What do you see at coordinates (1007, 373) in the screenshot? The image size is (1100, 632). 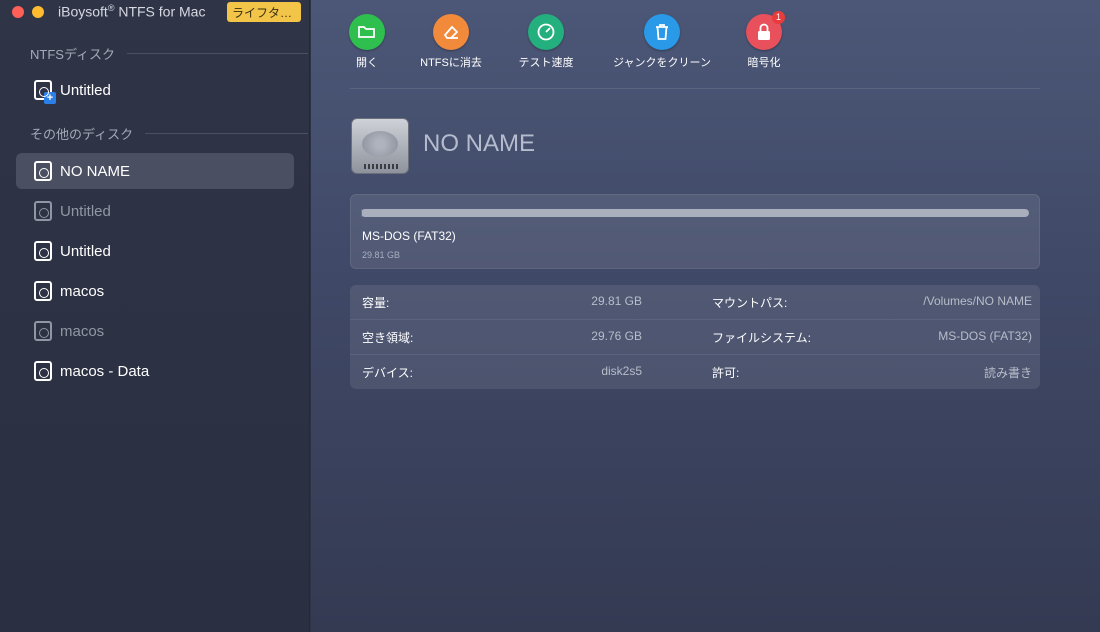 I see `permission-value: 読み書き` at bounding box center [1007, 373].